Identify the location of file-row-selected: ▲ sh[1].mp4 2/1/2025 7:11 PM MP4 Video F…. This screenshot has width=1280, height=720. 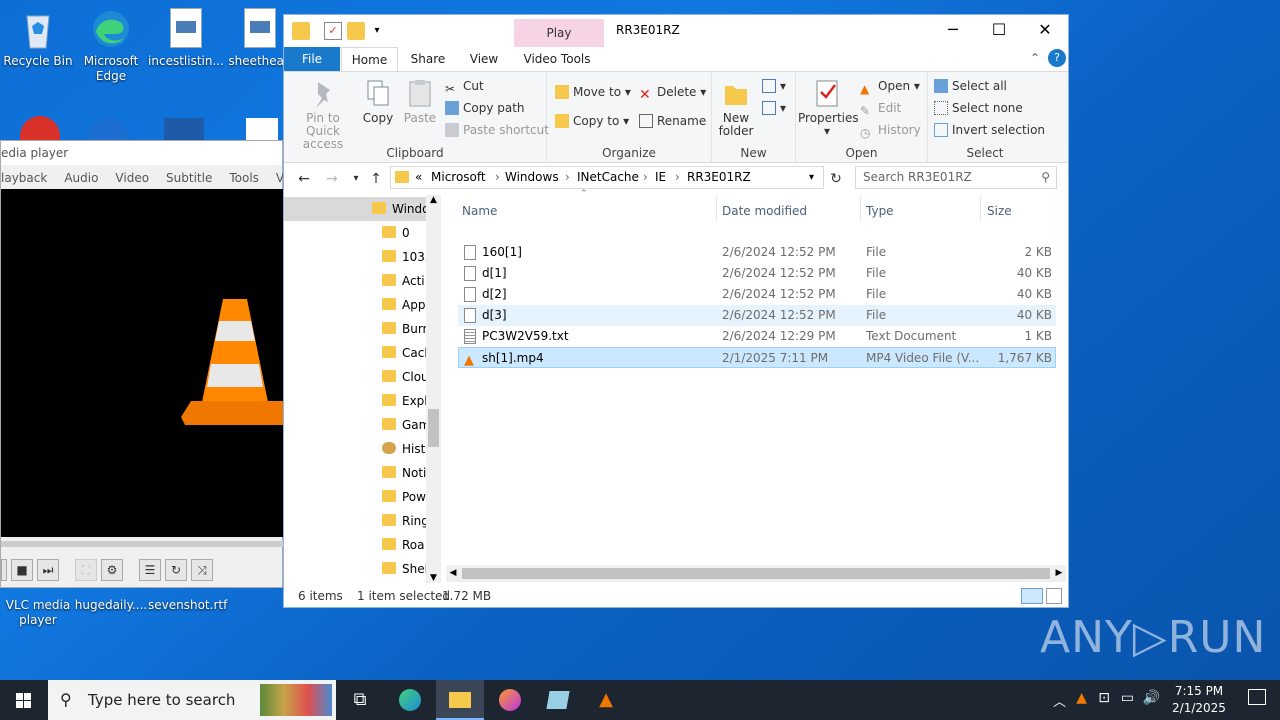
(757, 357).